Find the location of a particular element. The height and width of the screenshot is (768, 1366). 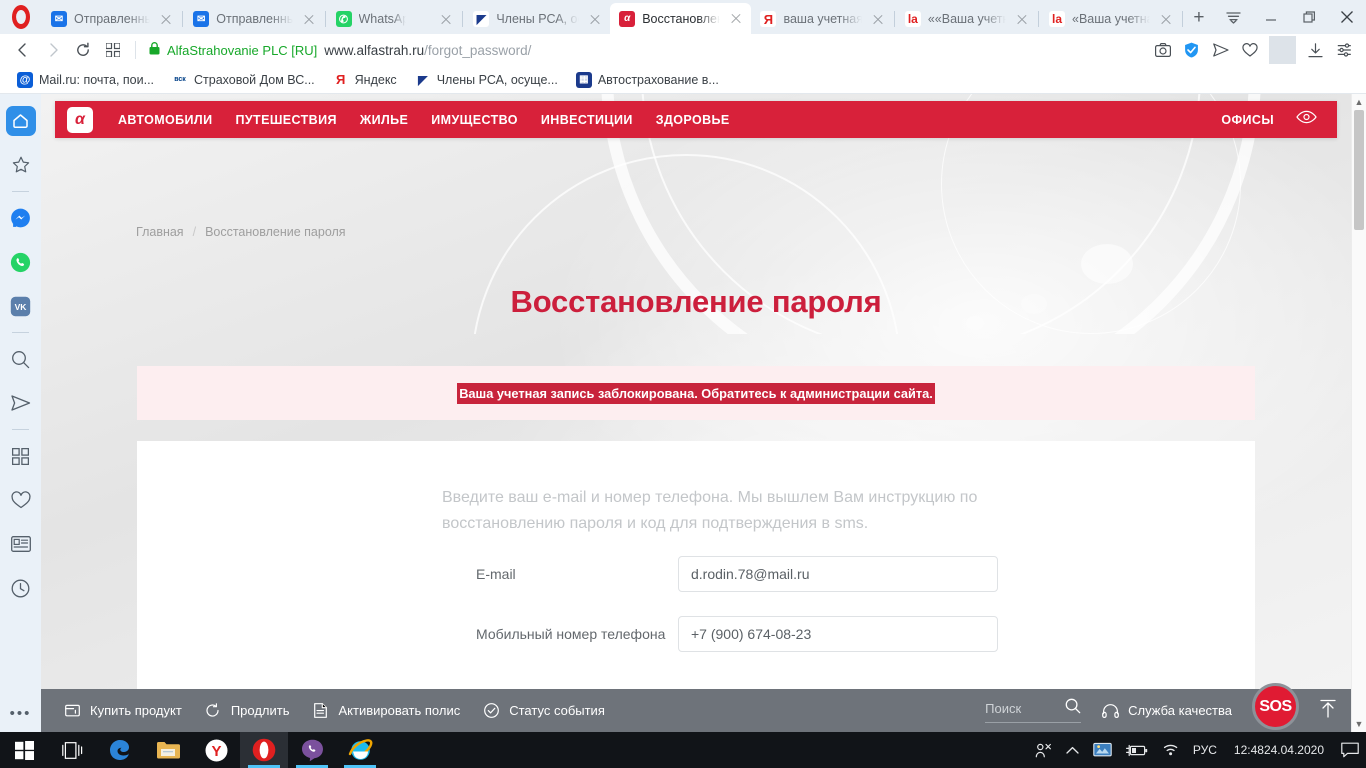

sidebar-item-whatsapp is located at coordinates (21, 262).